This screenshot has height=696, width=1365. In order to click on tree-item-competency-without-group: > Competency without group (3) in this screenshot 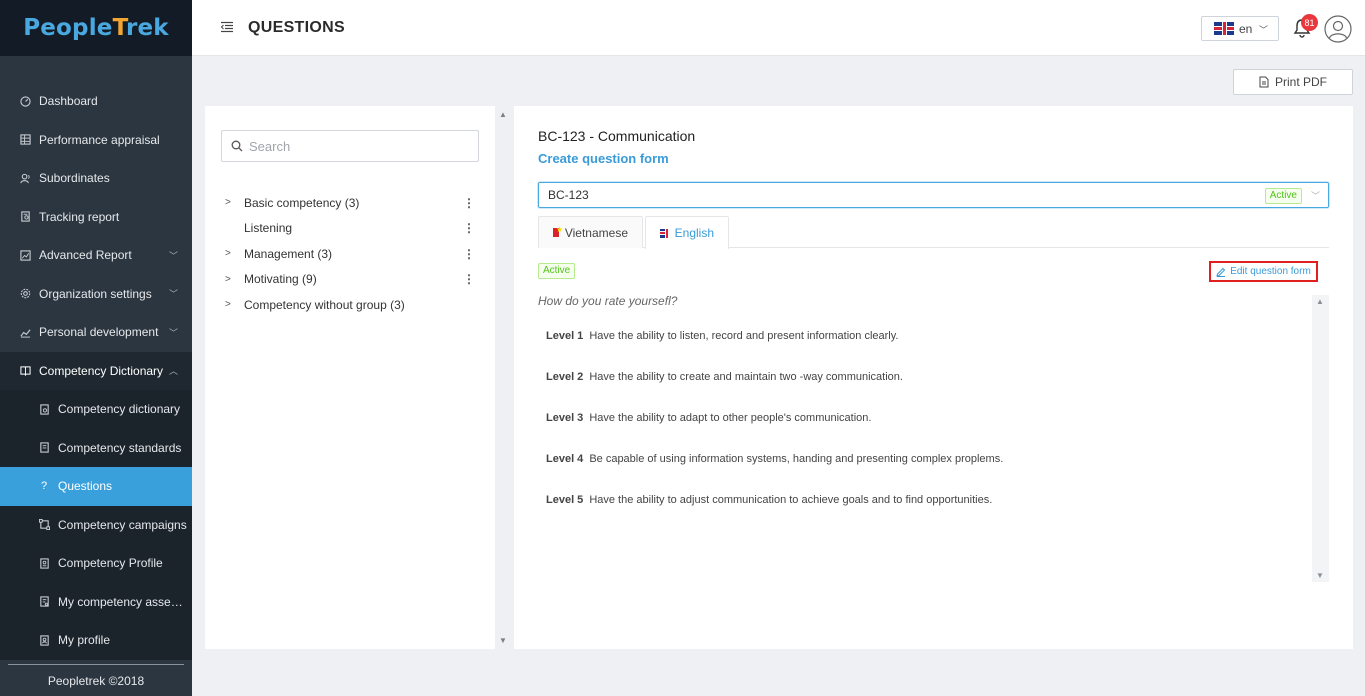, I will do `click(352, 305)`.